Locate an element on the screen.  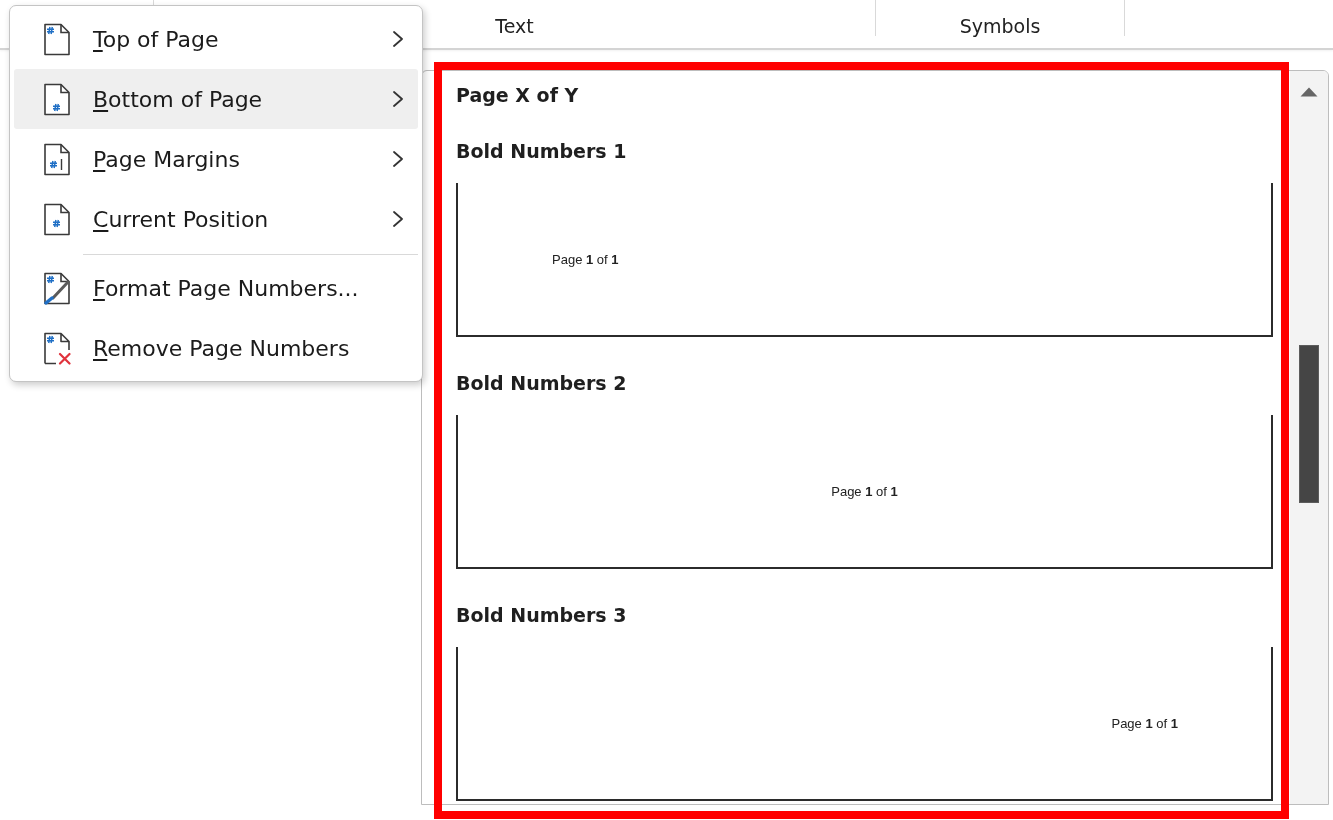
page-hash-icon is located at coordinates (57, 219).